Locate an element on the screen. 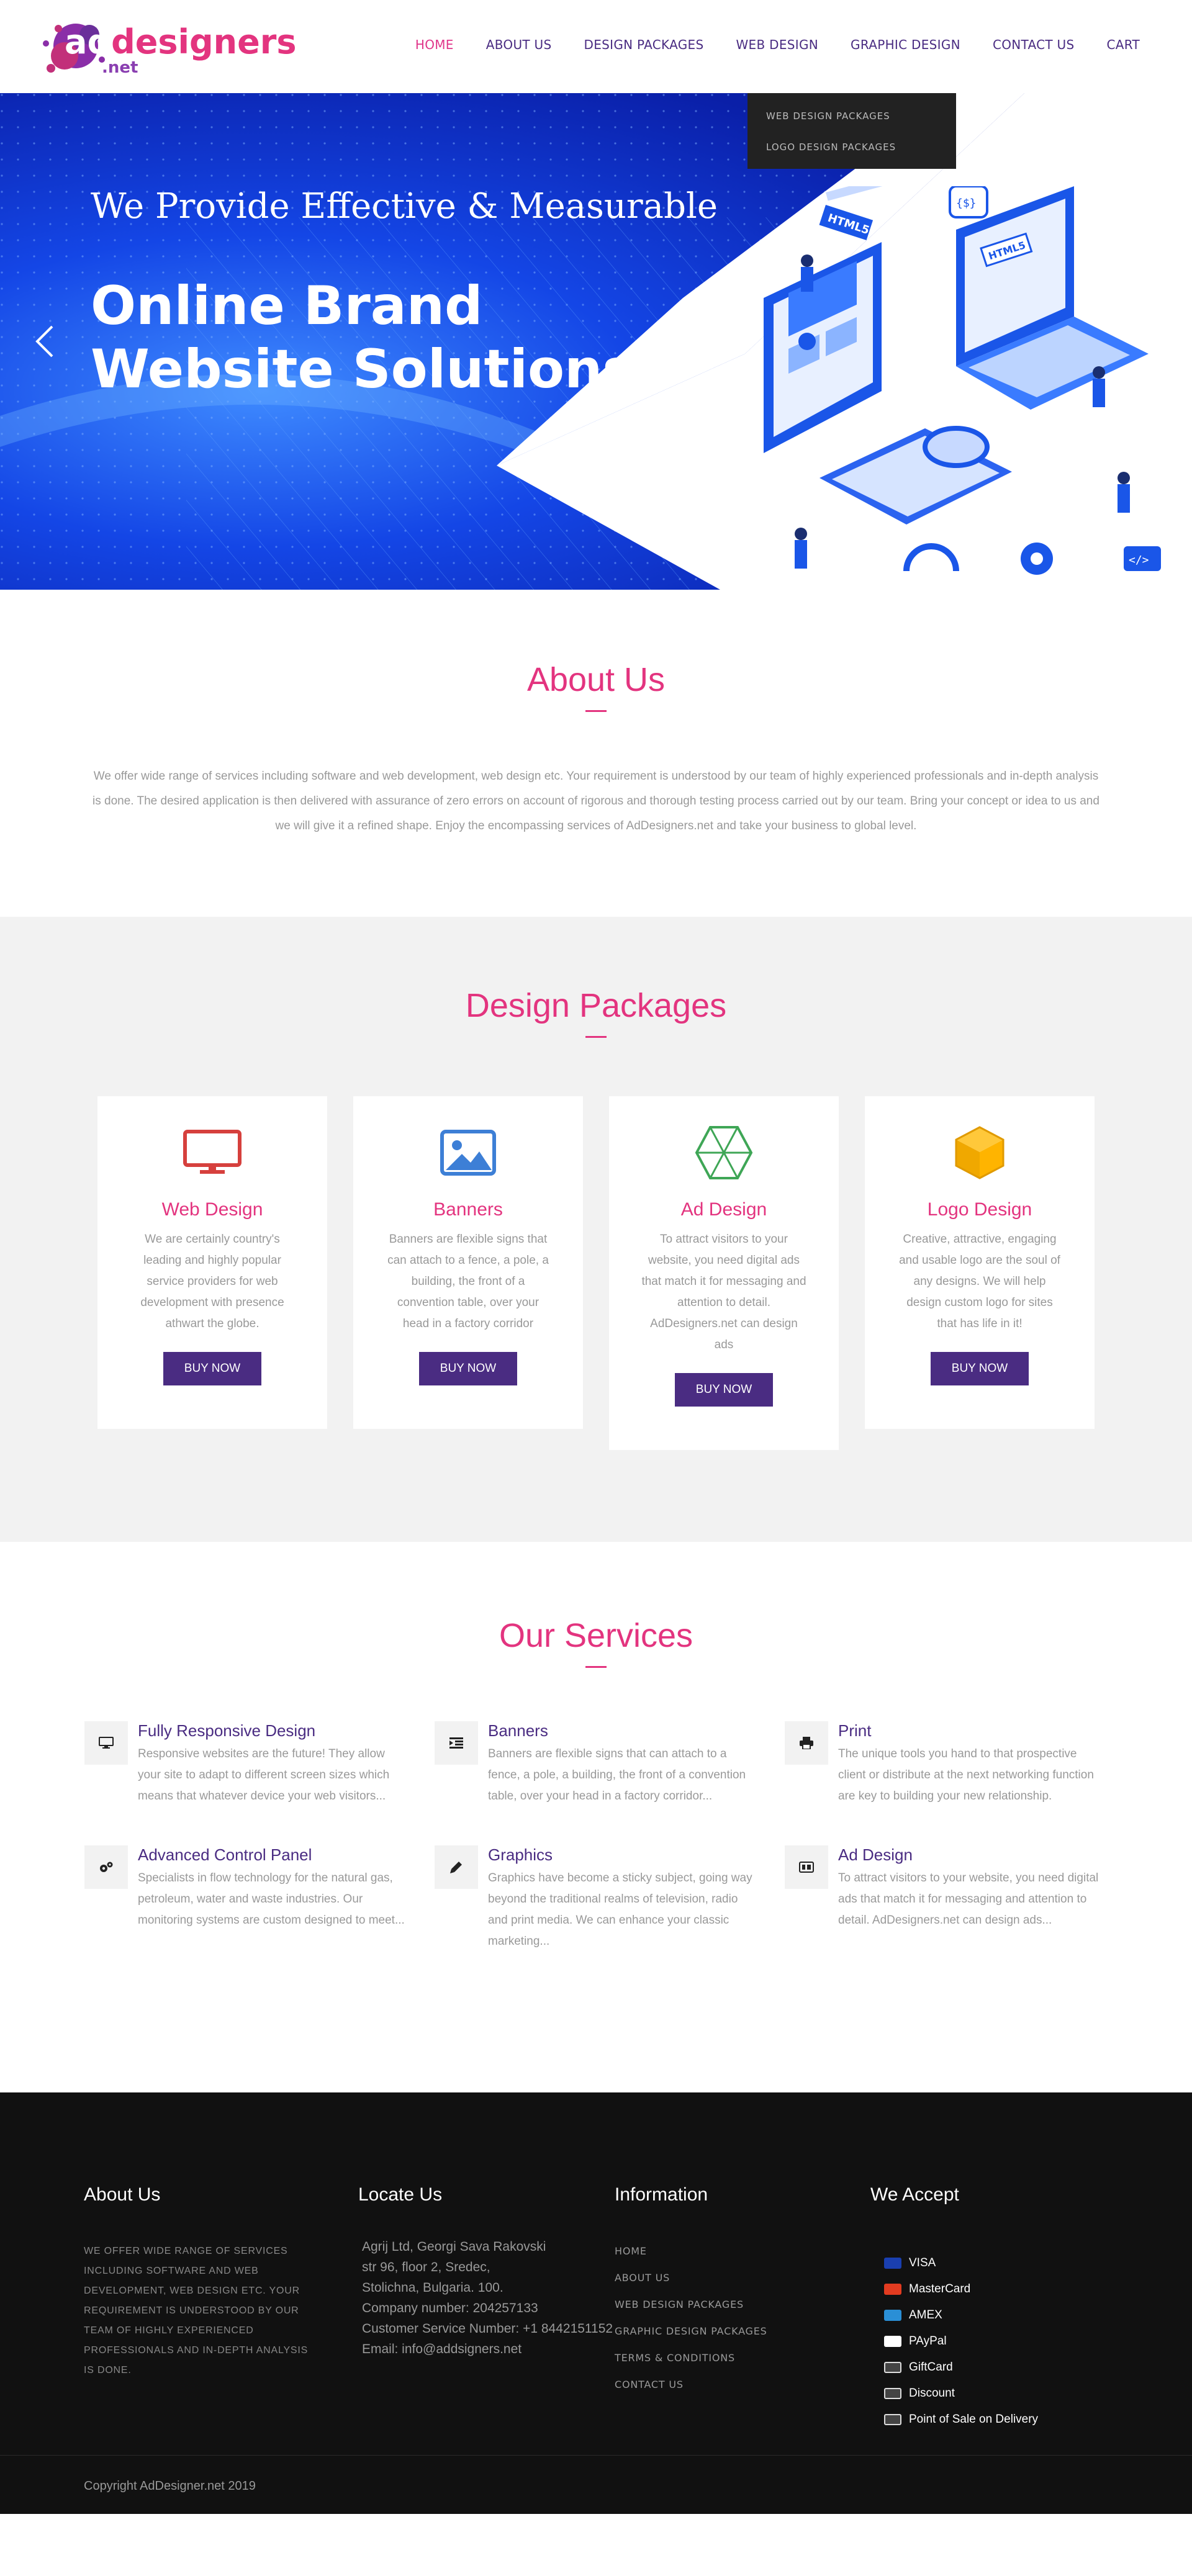 This screenshot has width=1192, height=2576. footer-link-about-us: ABOUT US is located at coordinates (708, 2277).